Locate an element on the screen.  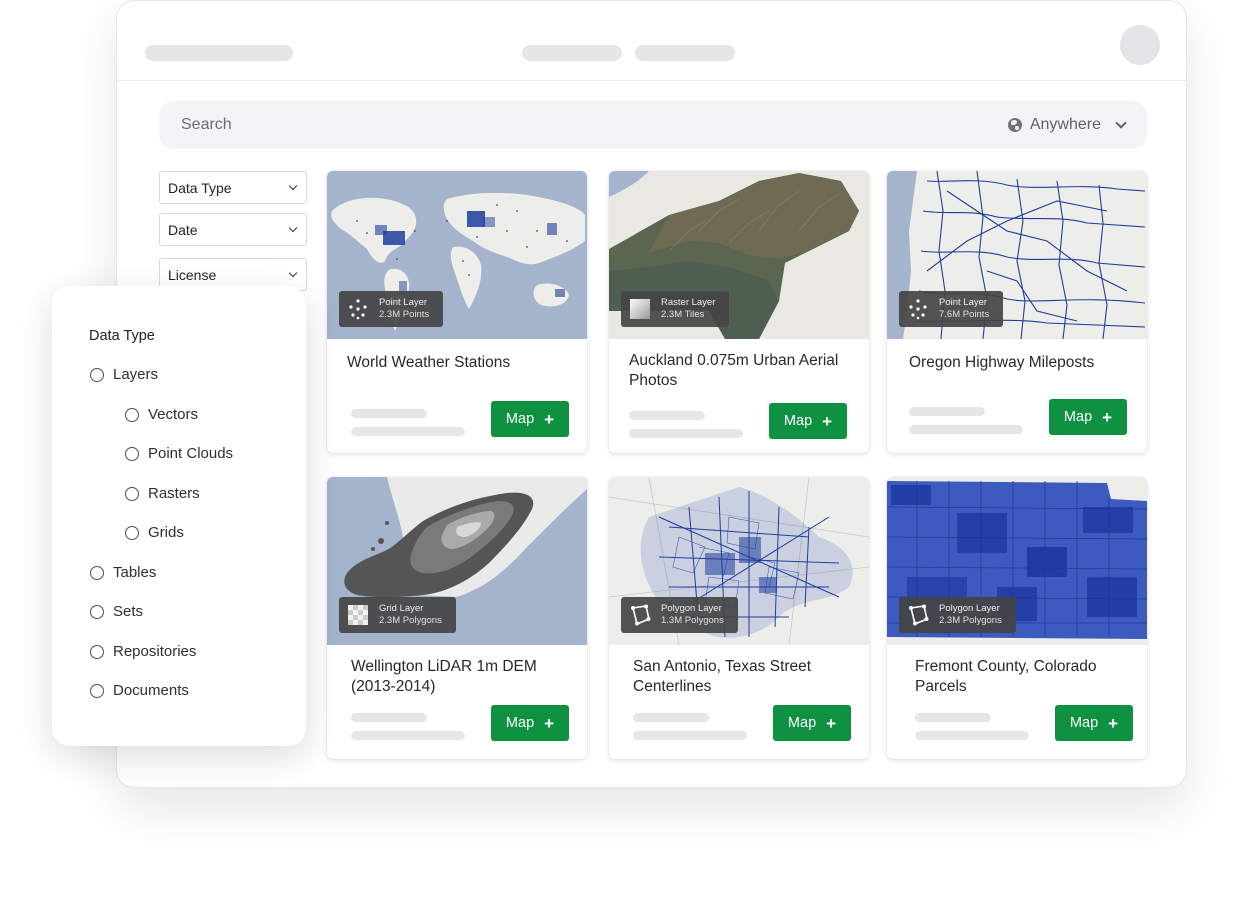
option-vectors: Vectors is located at coordinates (161, 414).